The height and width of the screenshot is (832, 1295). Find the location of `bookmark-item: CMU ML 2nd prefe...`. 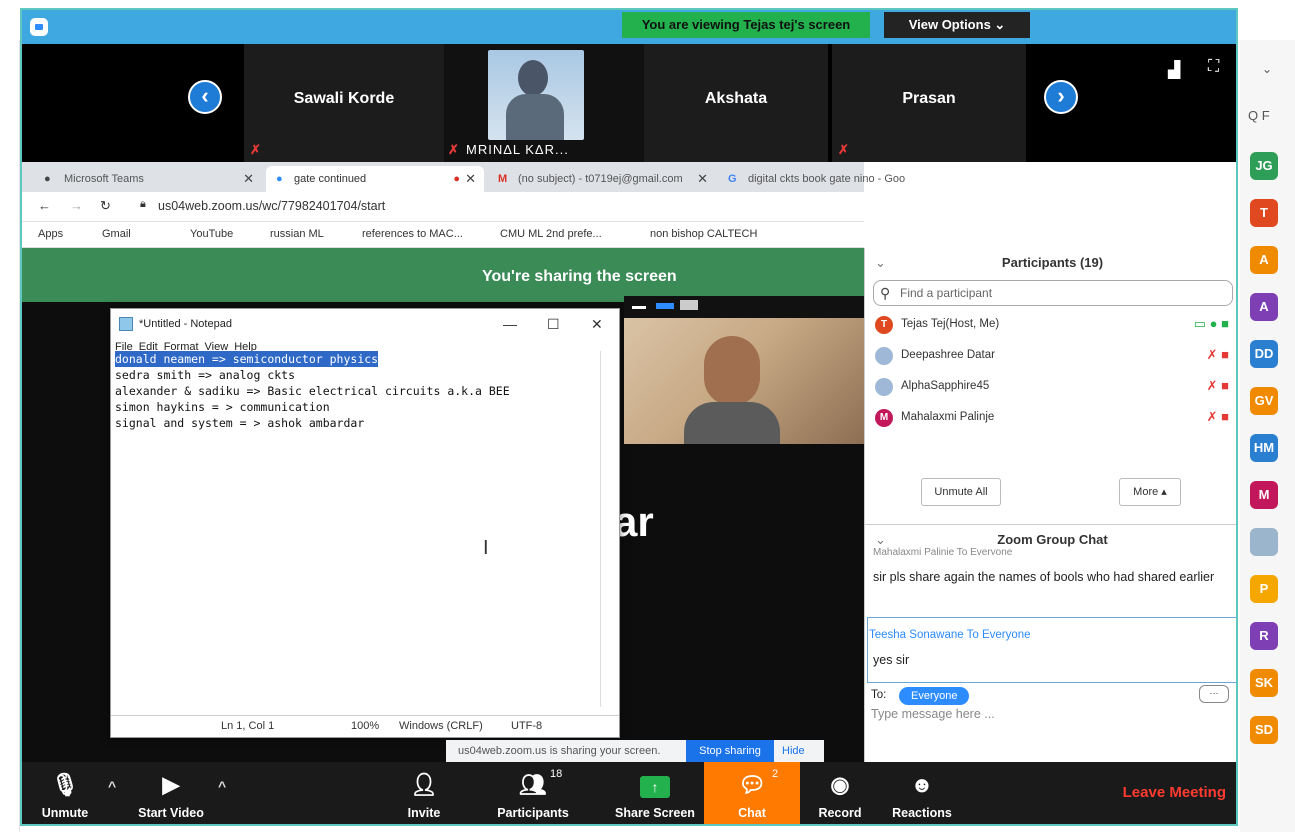

bookmark-item: CMU ML 2nd prefe... is located at coordinates (551, 234).